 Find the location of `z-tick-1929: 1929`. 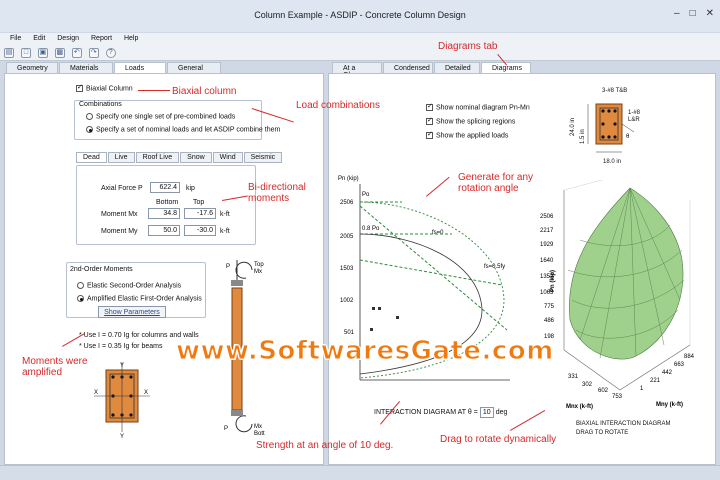

z-tick-1929: 1929 is located at coordinates (547, 245).